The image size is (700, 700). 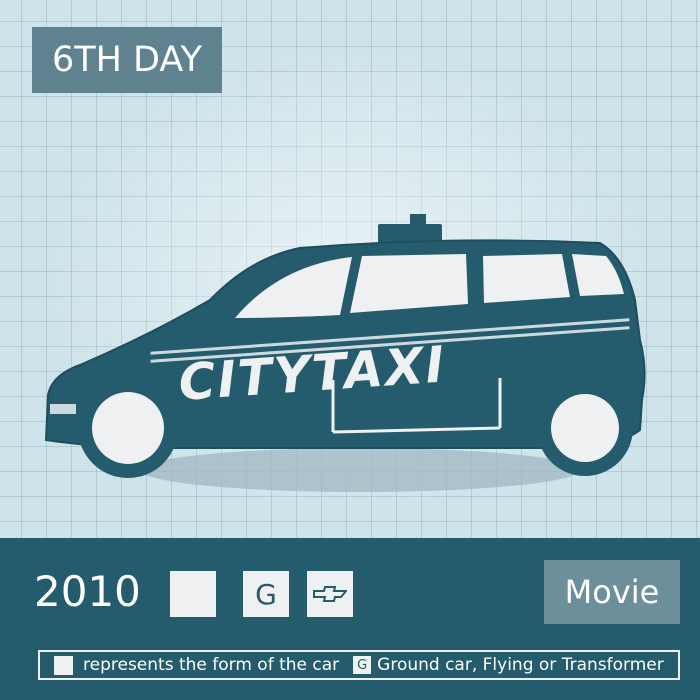 I want to click on chevrolet-bowtie-icon, so click(x=330, y=594).